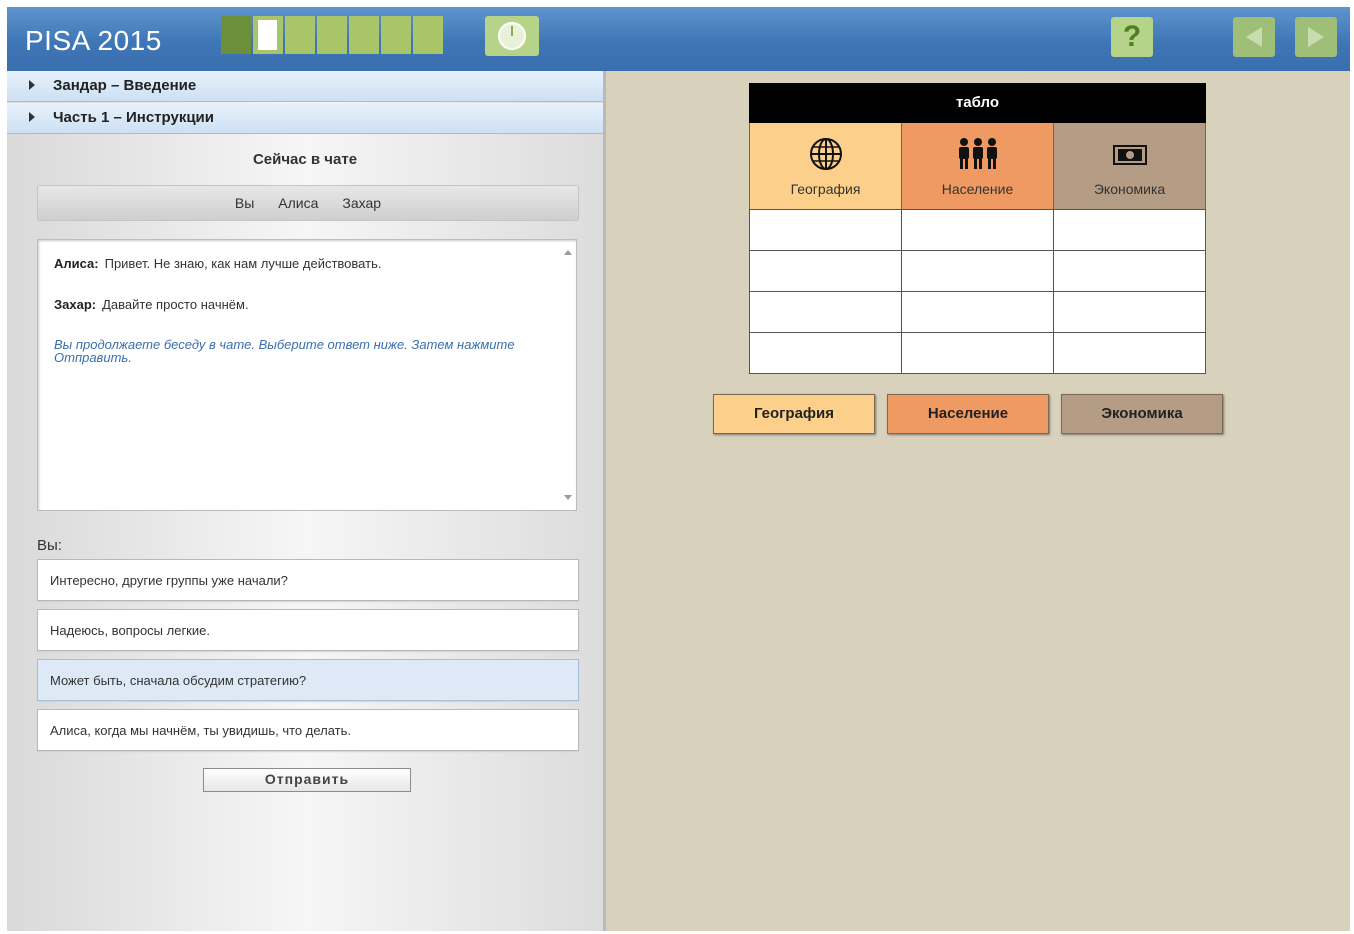  I want to click on section-part1-instructions: Часть 1 – Инструкции, so click(305, 118).